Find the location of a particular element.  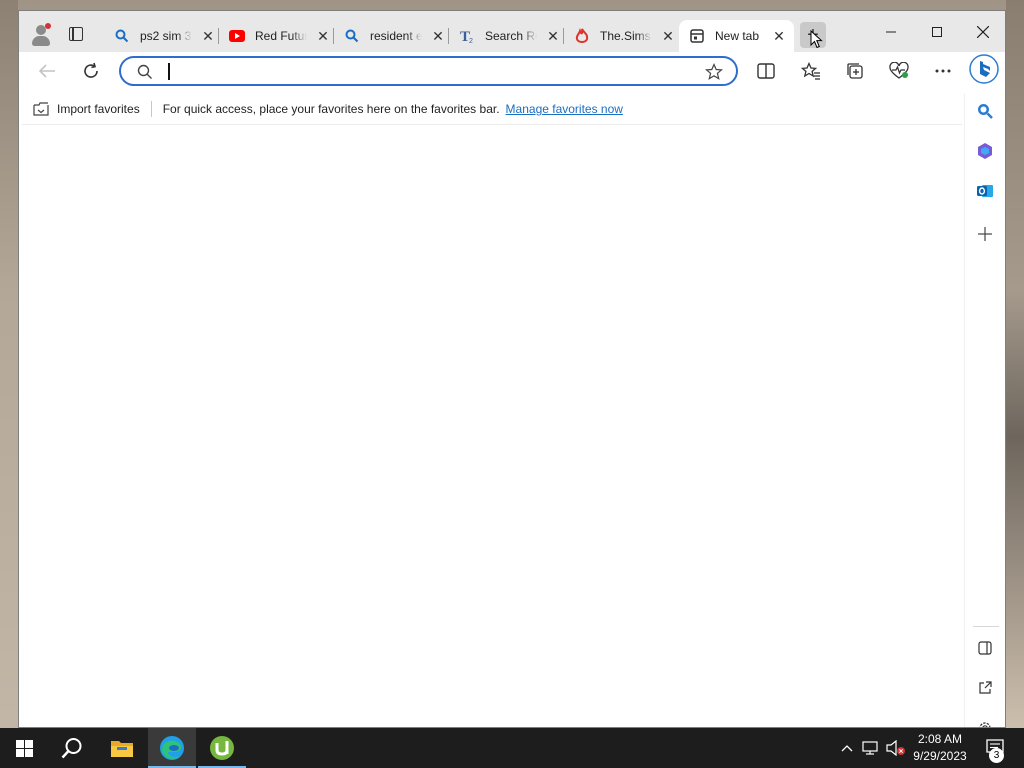

open-external-button is located at coordinates (985, 688).